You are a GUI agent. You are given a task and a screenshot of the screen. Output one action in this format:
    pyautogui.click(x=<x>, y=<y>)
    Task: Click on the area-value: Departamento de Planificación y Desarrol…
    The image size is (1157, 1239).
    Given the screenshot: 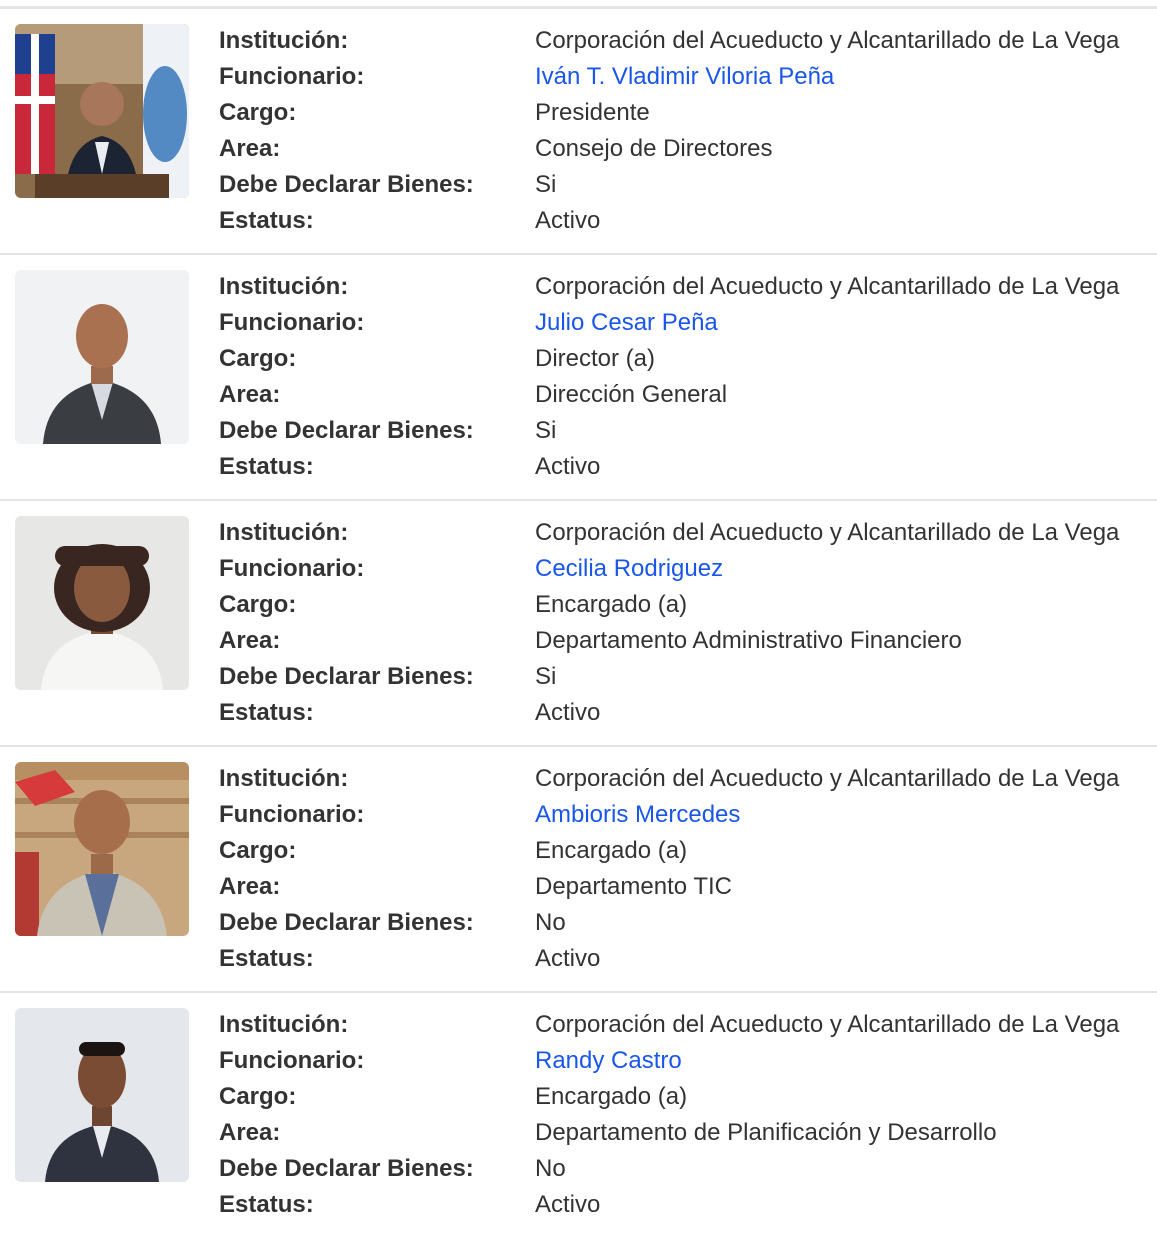 What is the action you would take?
    pyautogui.click(x=766, y=1132)
    